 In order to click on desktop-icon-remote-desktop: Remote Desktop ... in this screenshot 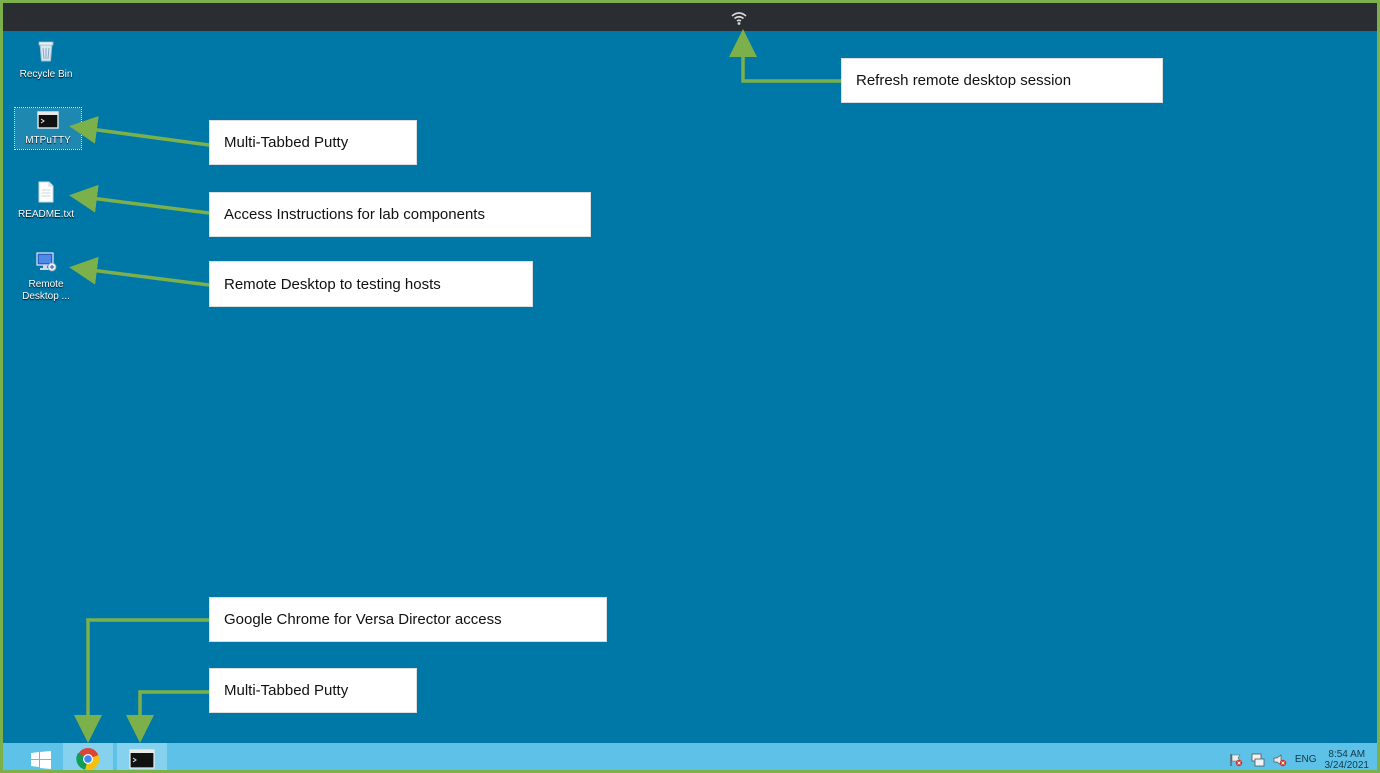, I will do `click(46, 277)`.